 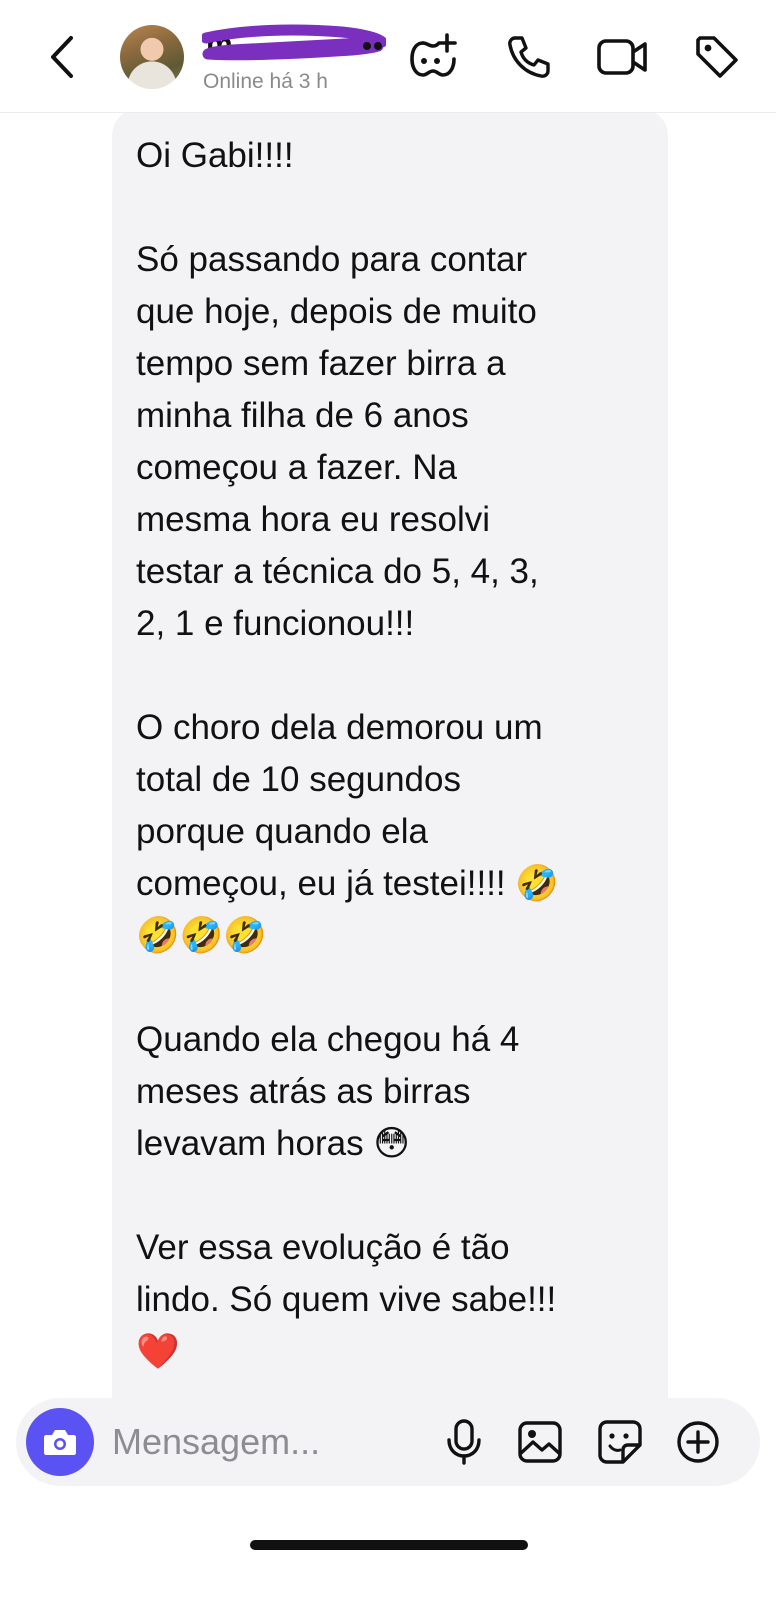 I want to click on phone-icon, so click(x=529, y=57).